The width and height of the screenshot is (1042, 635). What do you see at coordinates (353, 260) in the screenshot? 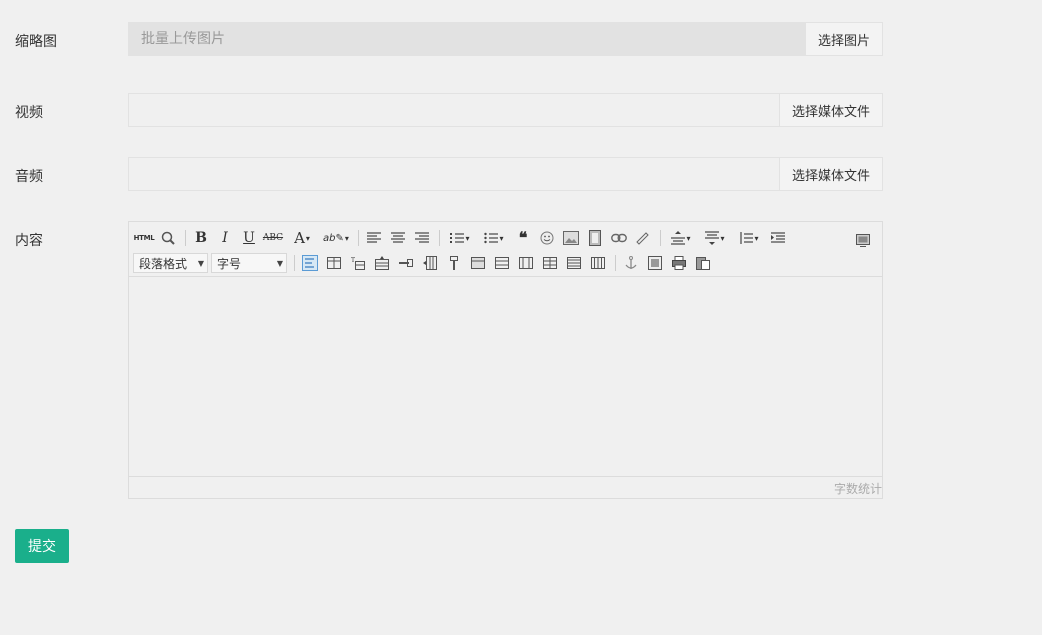
I see `svg-text: T` at bounding box center [353, 260].